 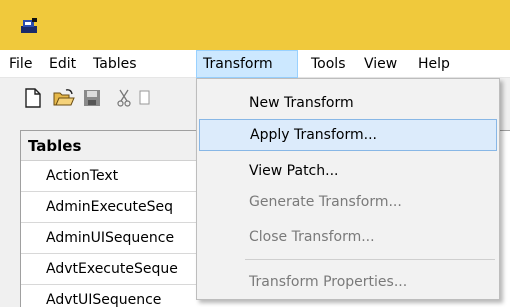 What do you see at coordinates (124, 98) in the screenshot?
I see `cut-icon` at bounding box center [124, 98].